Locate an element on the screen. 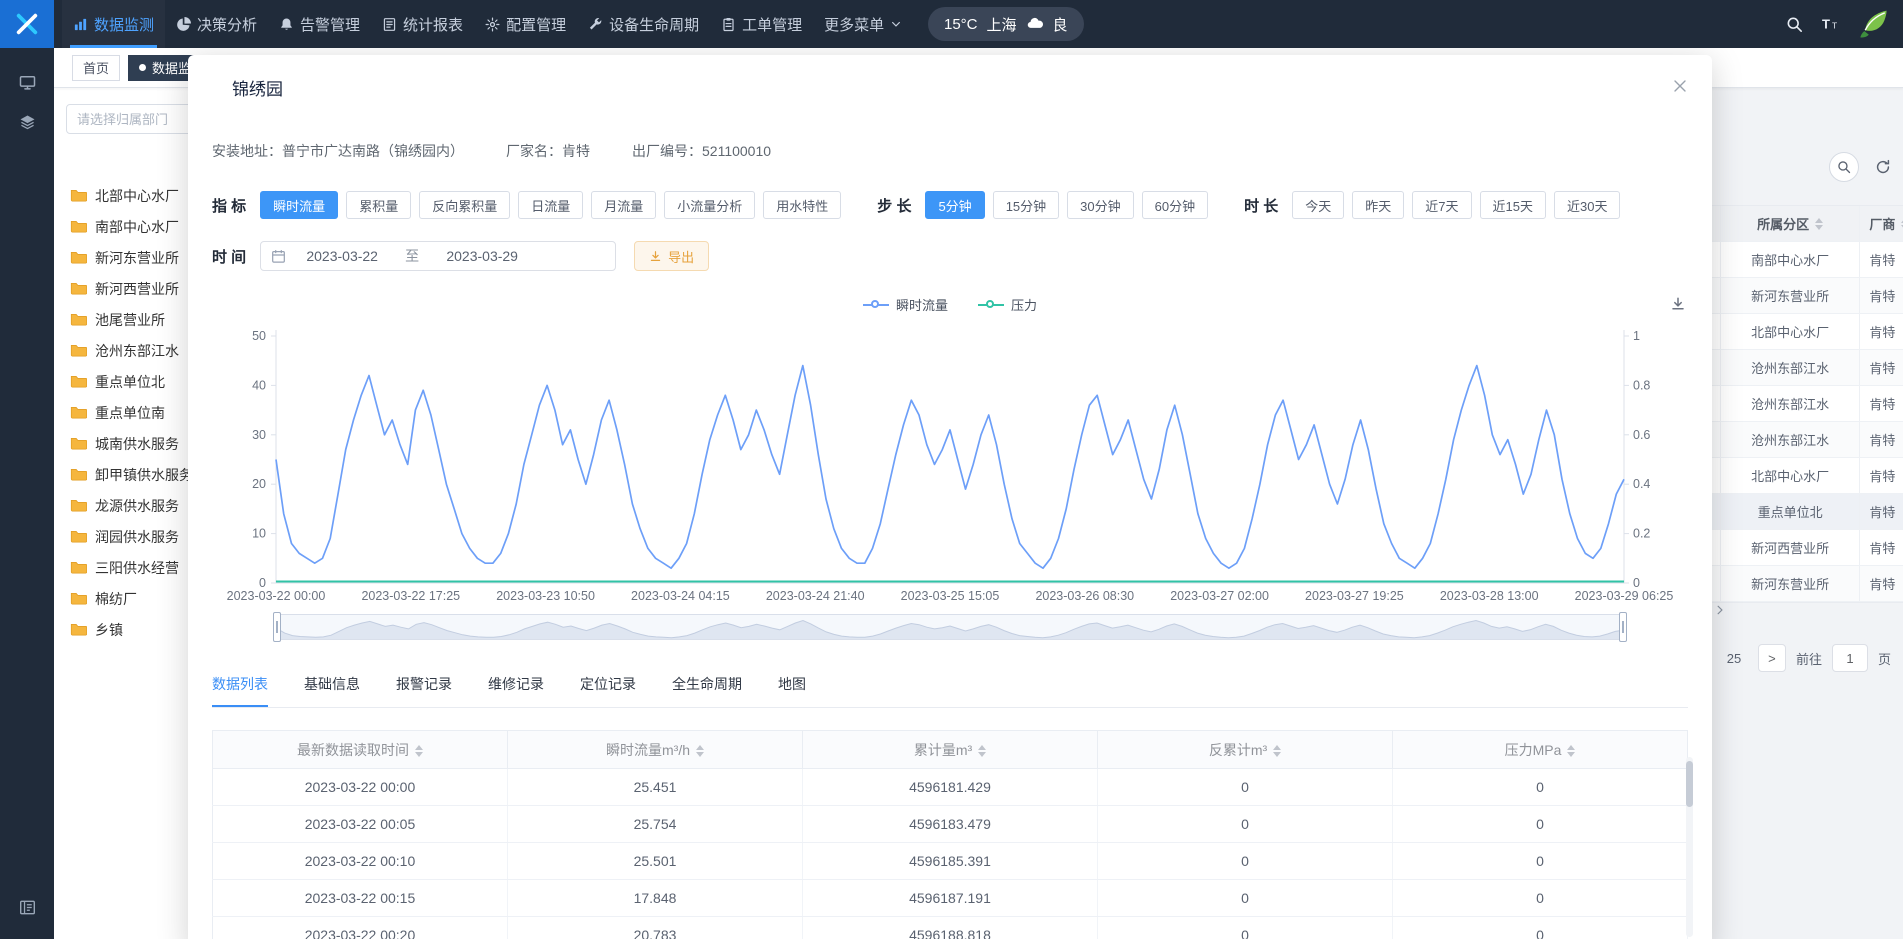  nav-item-data-monitoring: 数据监测 is located at coordinates (113, 24).